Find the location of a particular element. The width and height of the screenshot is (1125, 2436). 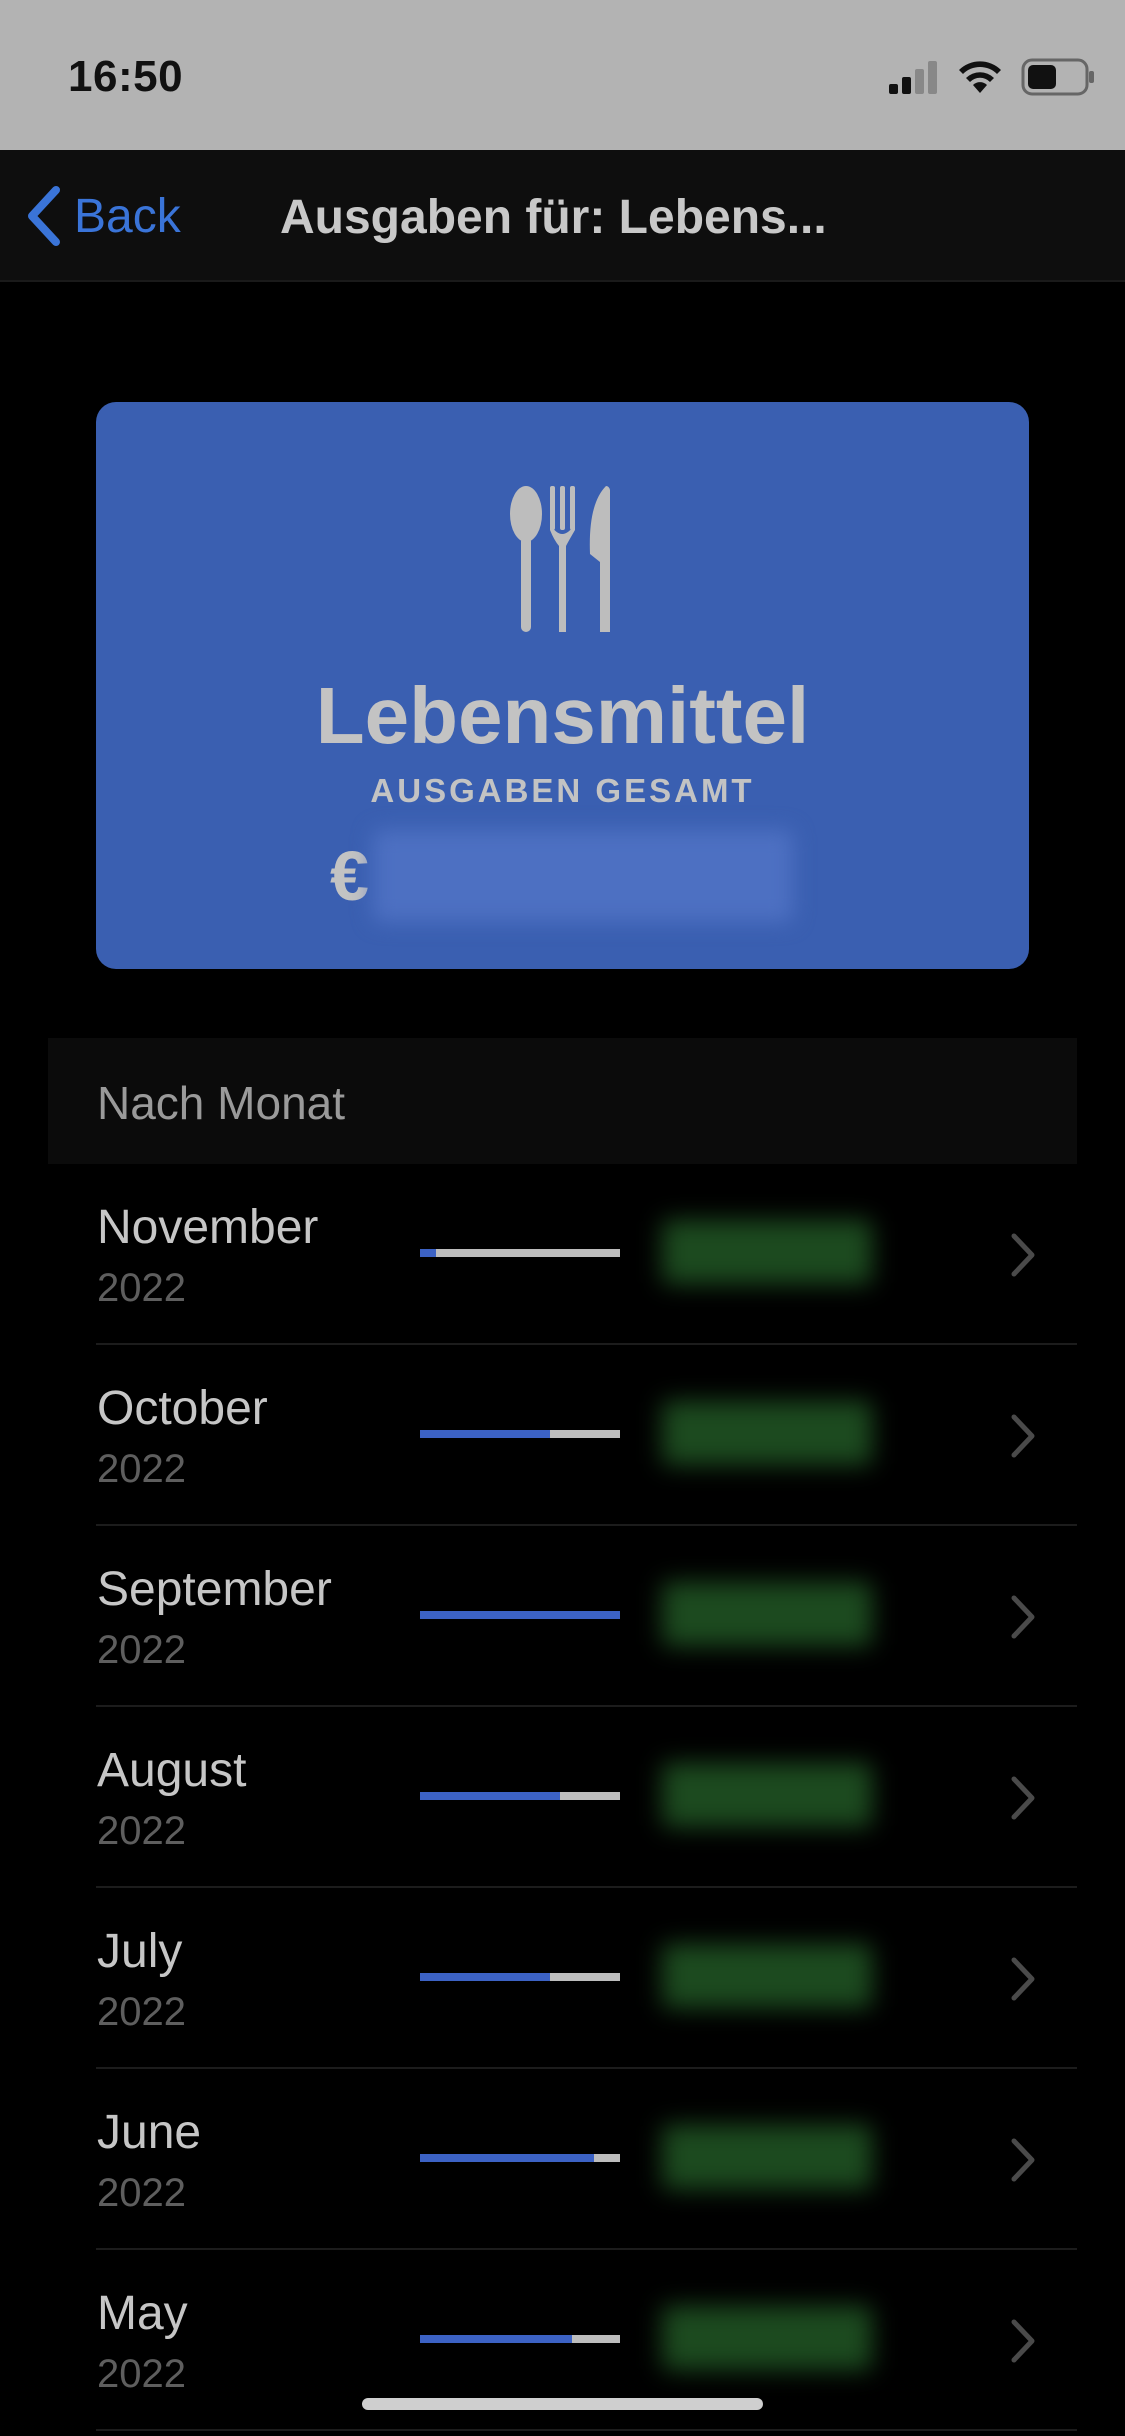

home-indicator is located at coordinates (562, 2404).